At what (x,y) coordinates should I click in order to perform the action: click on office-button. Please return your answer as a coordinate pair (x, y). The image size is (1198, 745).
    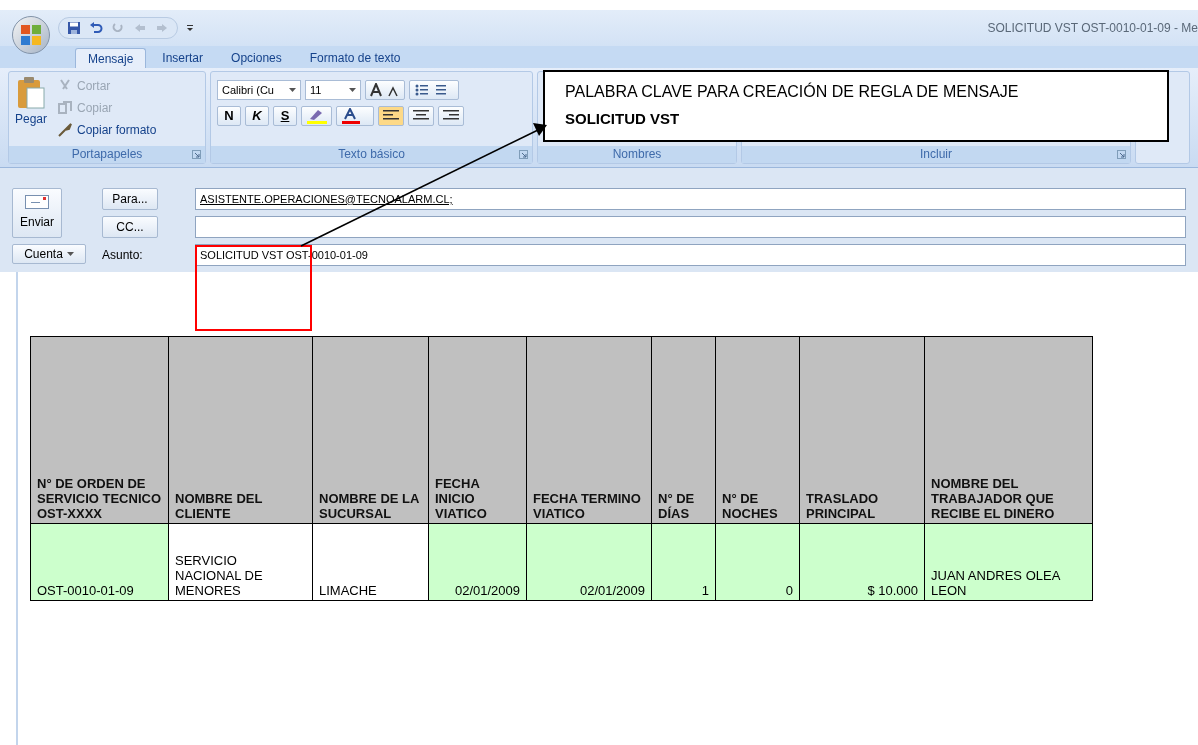
    Looking at the image, I should click on (31, 35).